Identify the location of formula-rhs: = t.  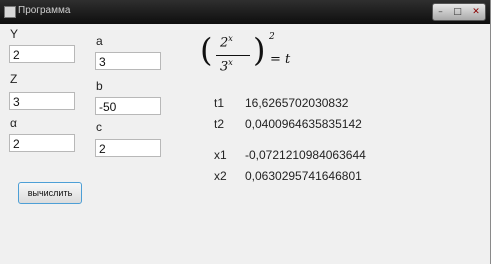
(280, 59).